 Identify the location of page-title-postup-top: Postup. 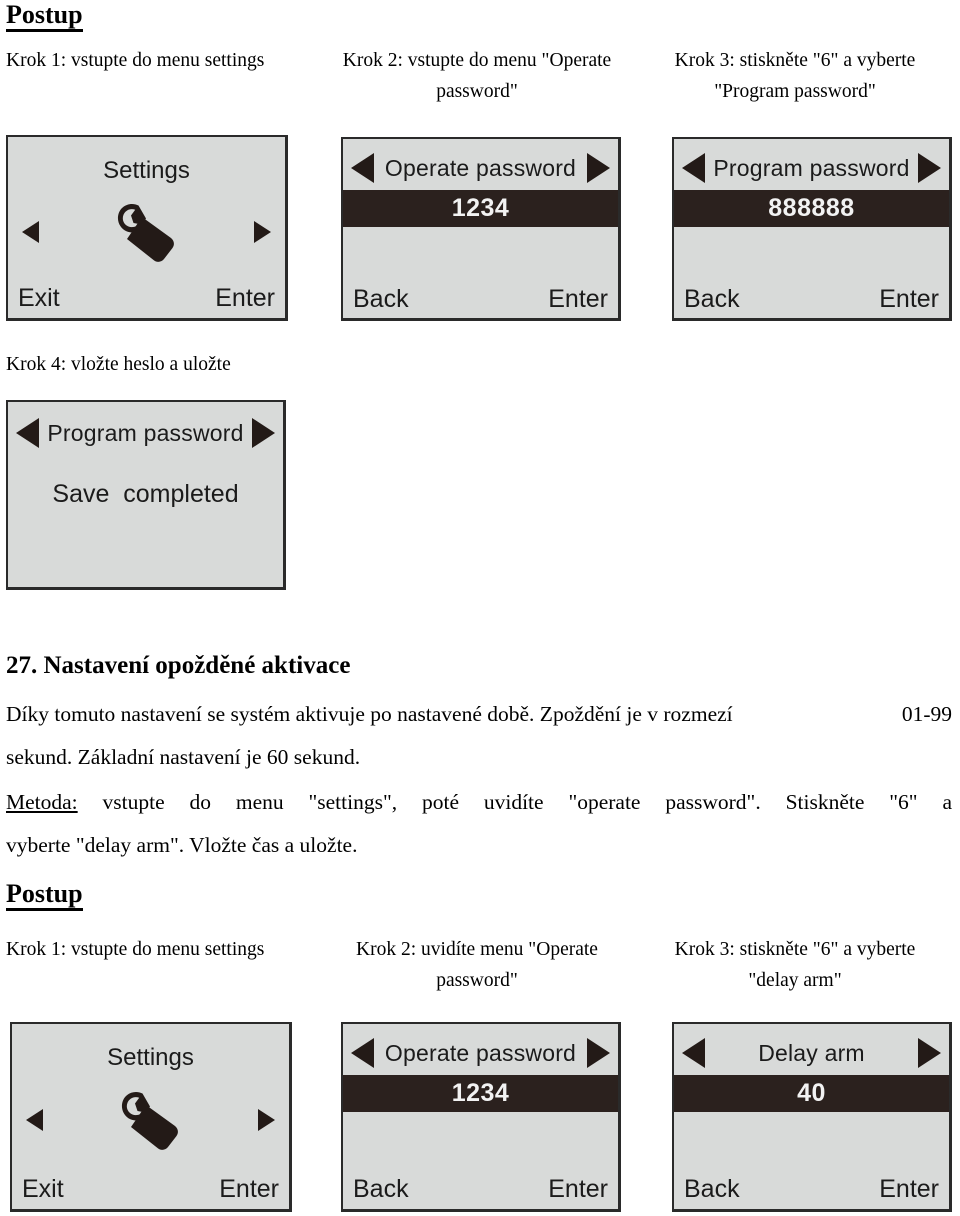
(44, 17).